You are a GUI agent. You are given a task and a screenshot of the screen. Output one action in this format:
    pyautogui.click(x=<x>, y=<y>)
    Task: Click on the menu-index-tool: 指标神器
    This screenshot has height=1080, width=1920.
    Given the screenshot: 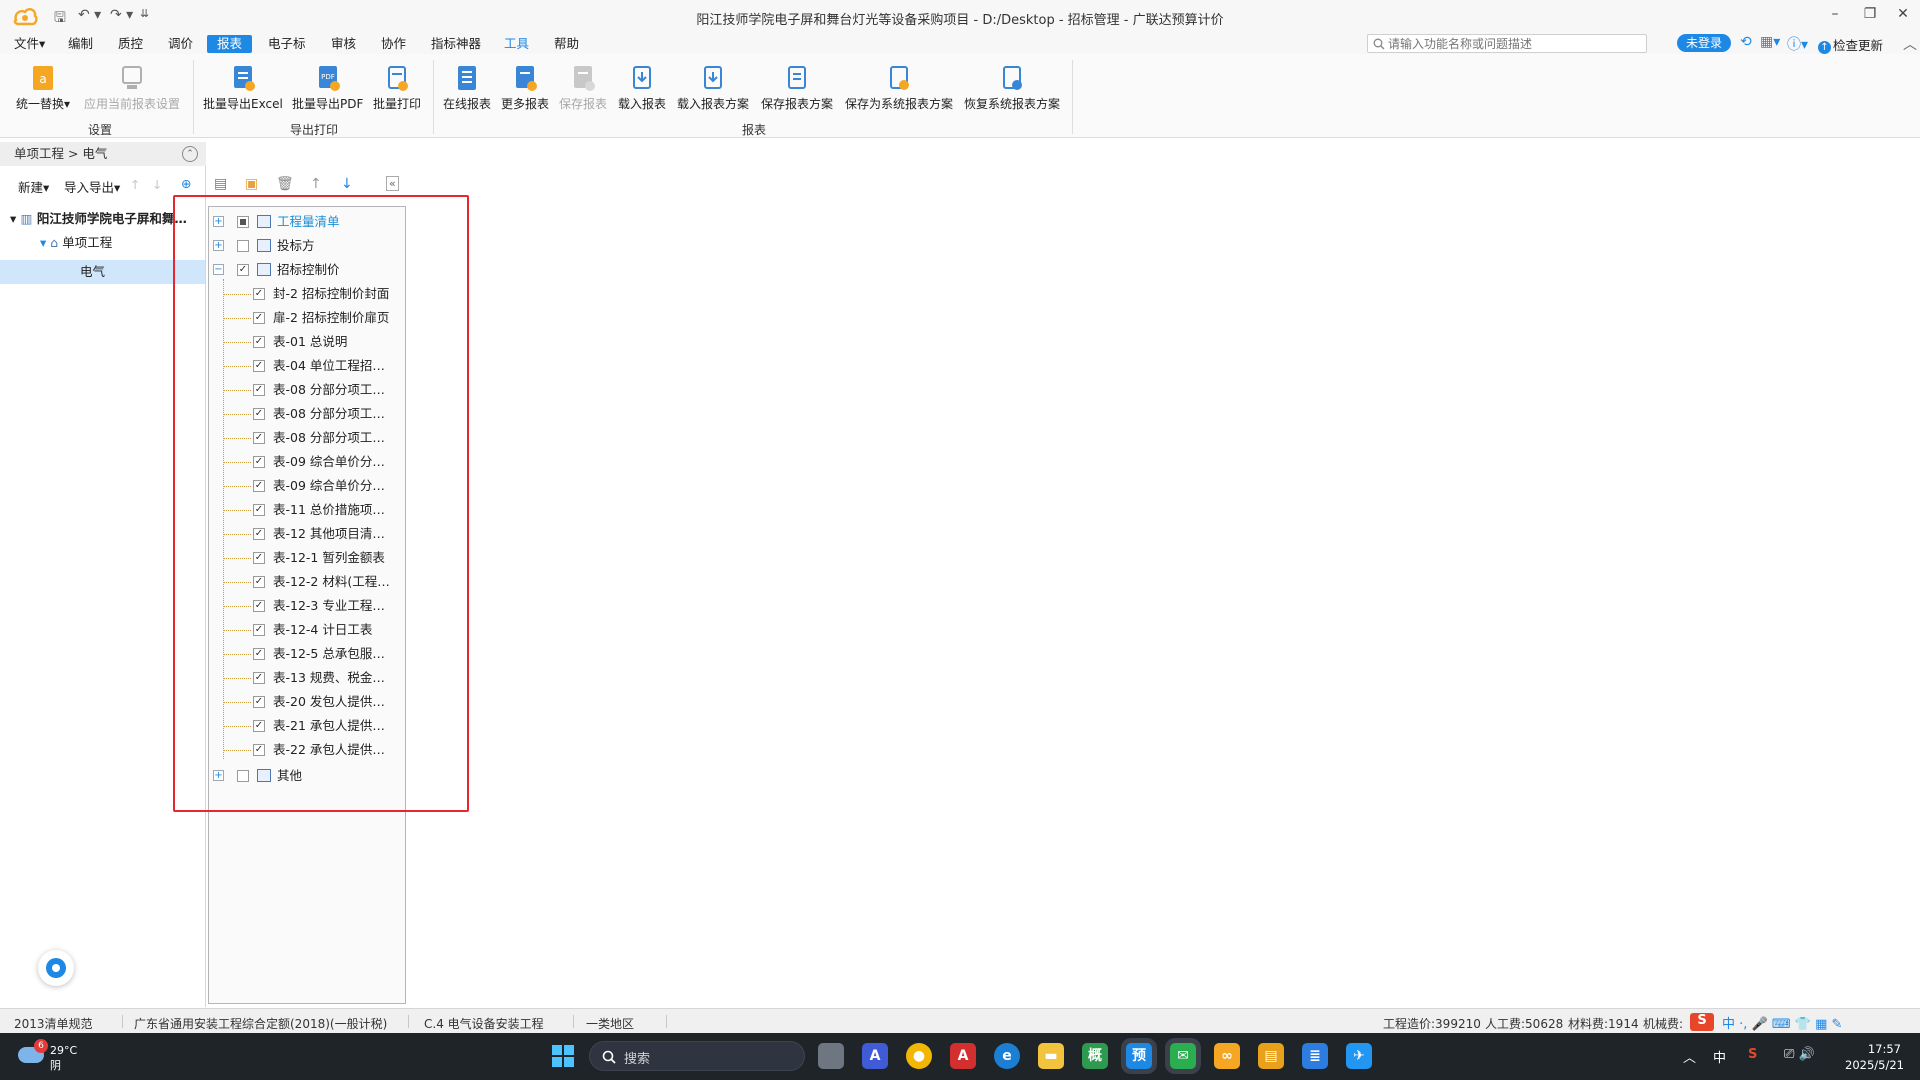 What is the action you would take?
    pyautogui.click(x=456, y=44)
    